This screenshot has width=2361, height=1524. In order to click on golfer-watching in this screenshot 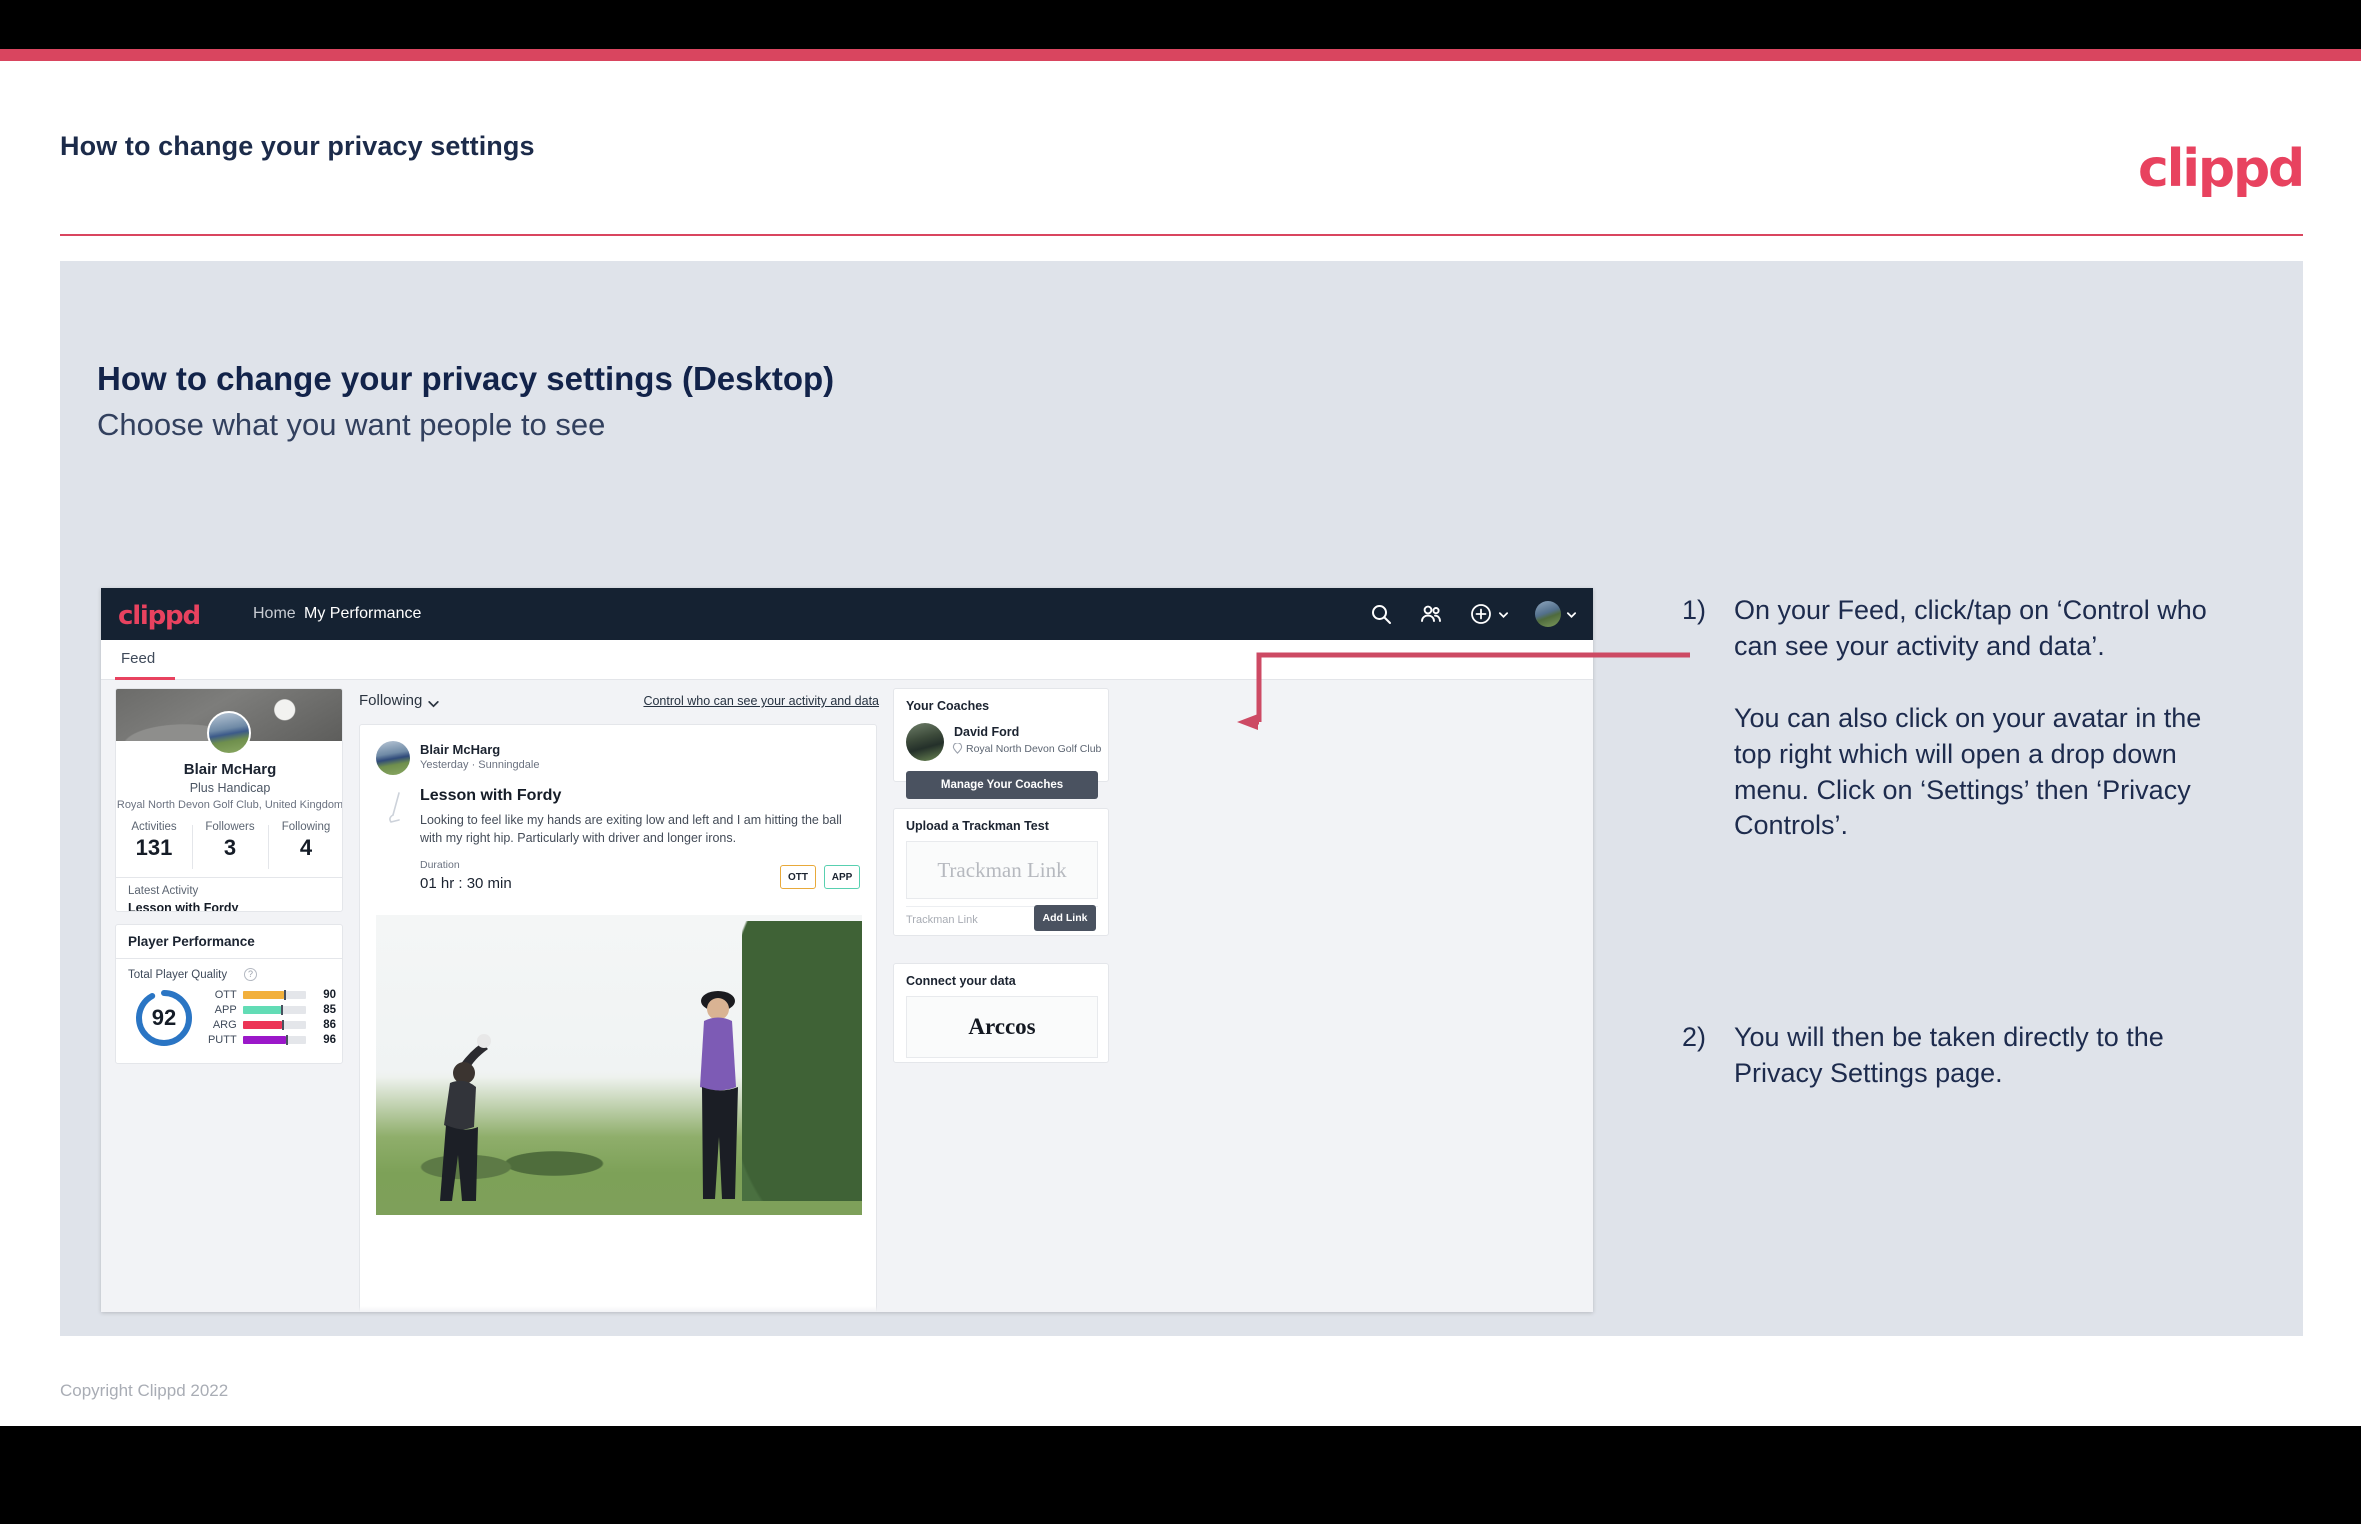, I will do `click(719, 1095)`.